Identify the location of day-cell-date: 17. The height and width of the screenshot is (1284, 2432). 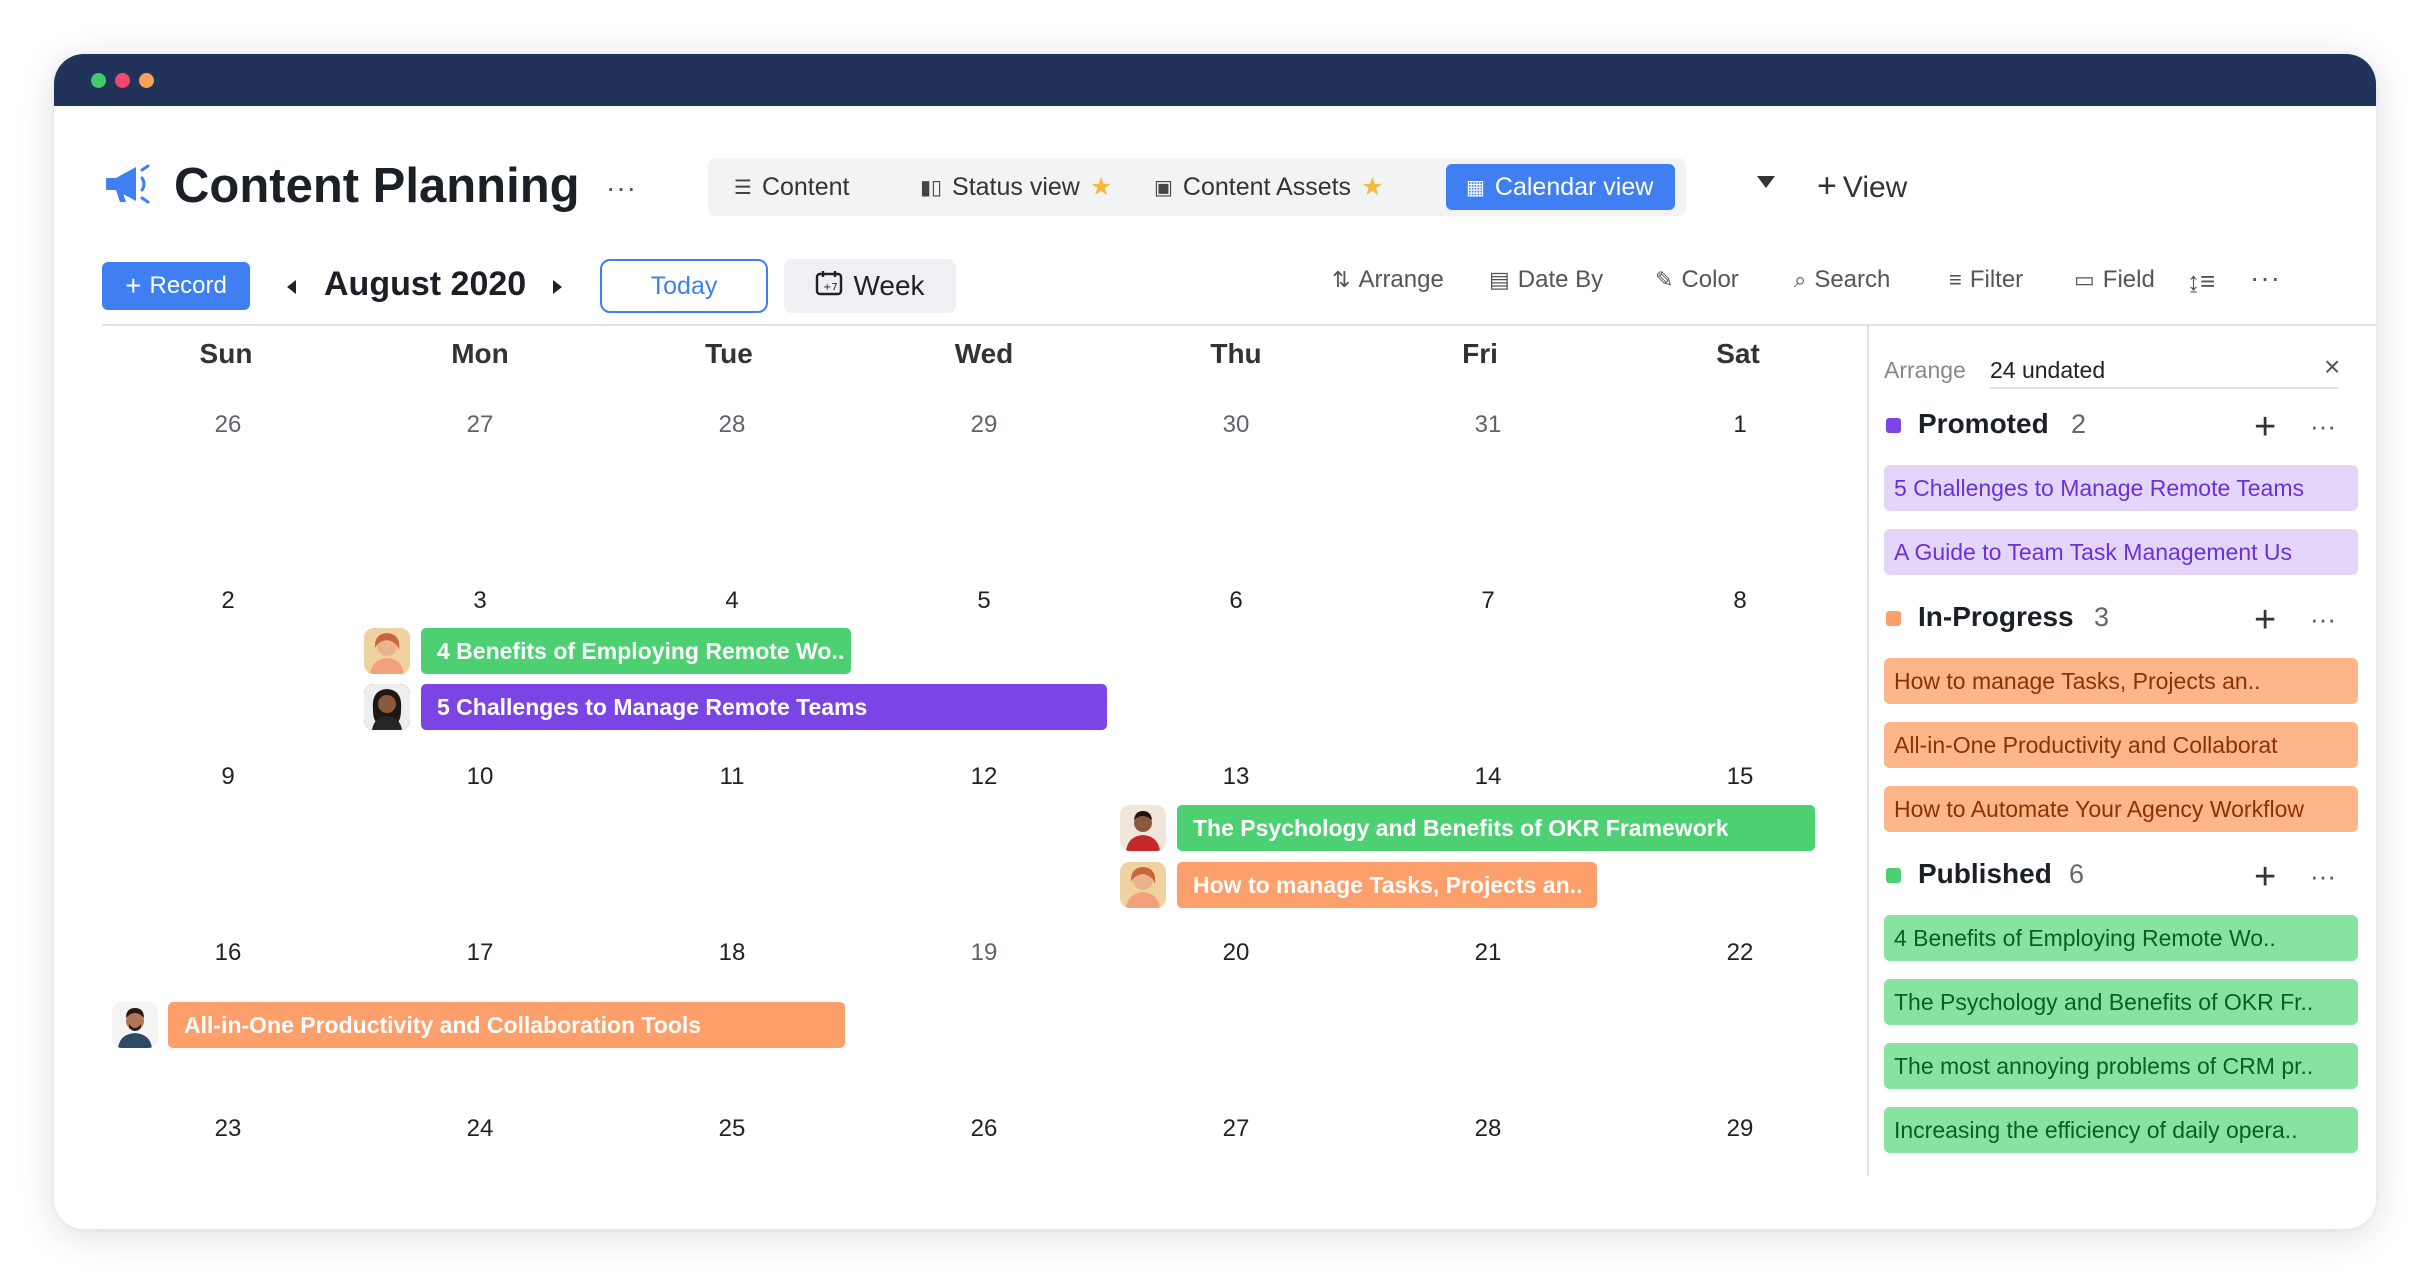
(480, 953).